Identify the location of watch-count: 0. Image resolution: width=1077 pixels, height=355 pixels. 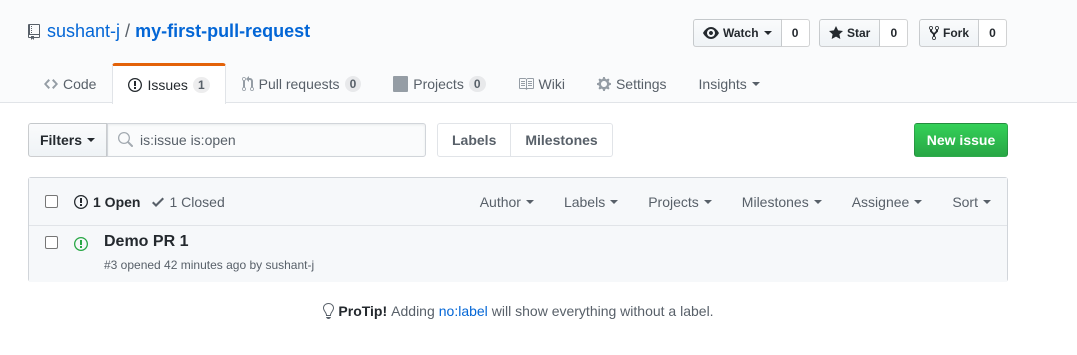
(795, 33).